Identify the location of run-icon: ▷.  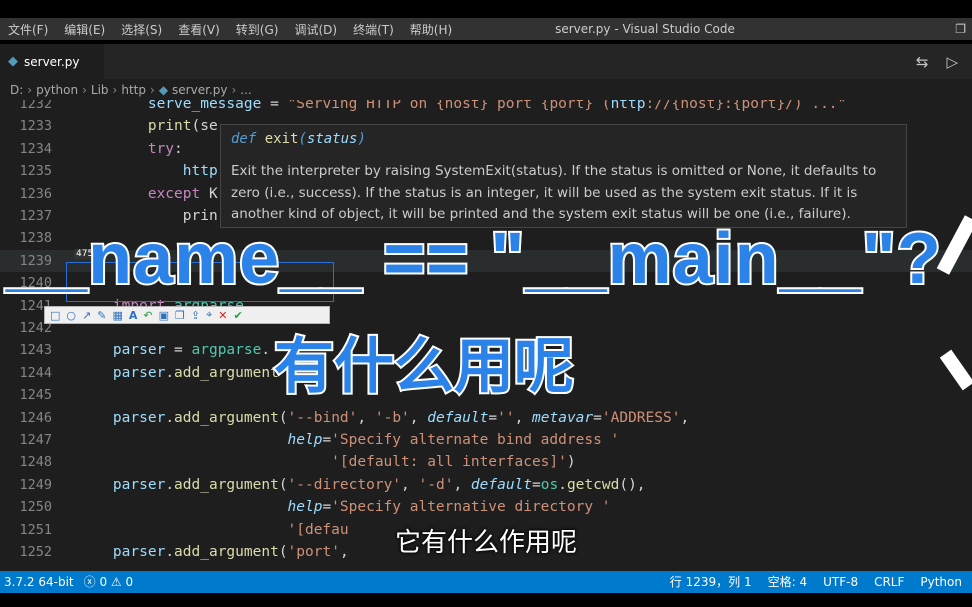
(952, 62).